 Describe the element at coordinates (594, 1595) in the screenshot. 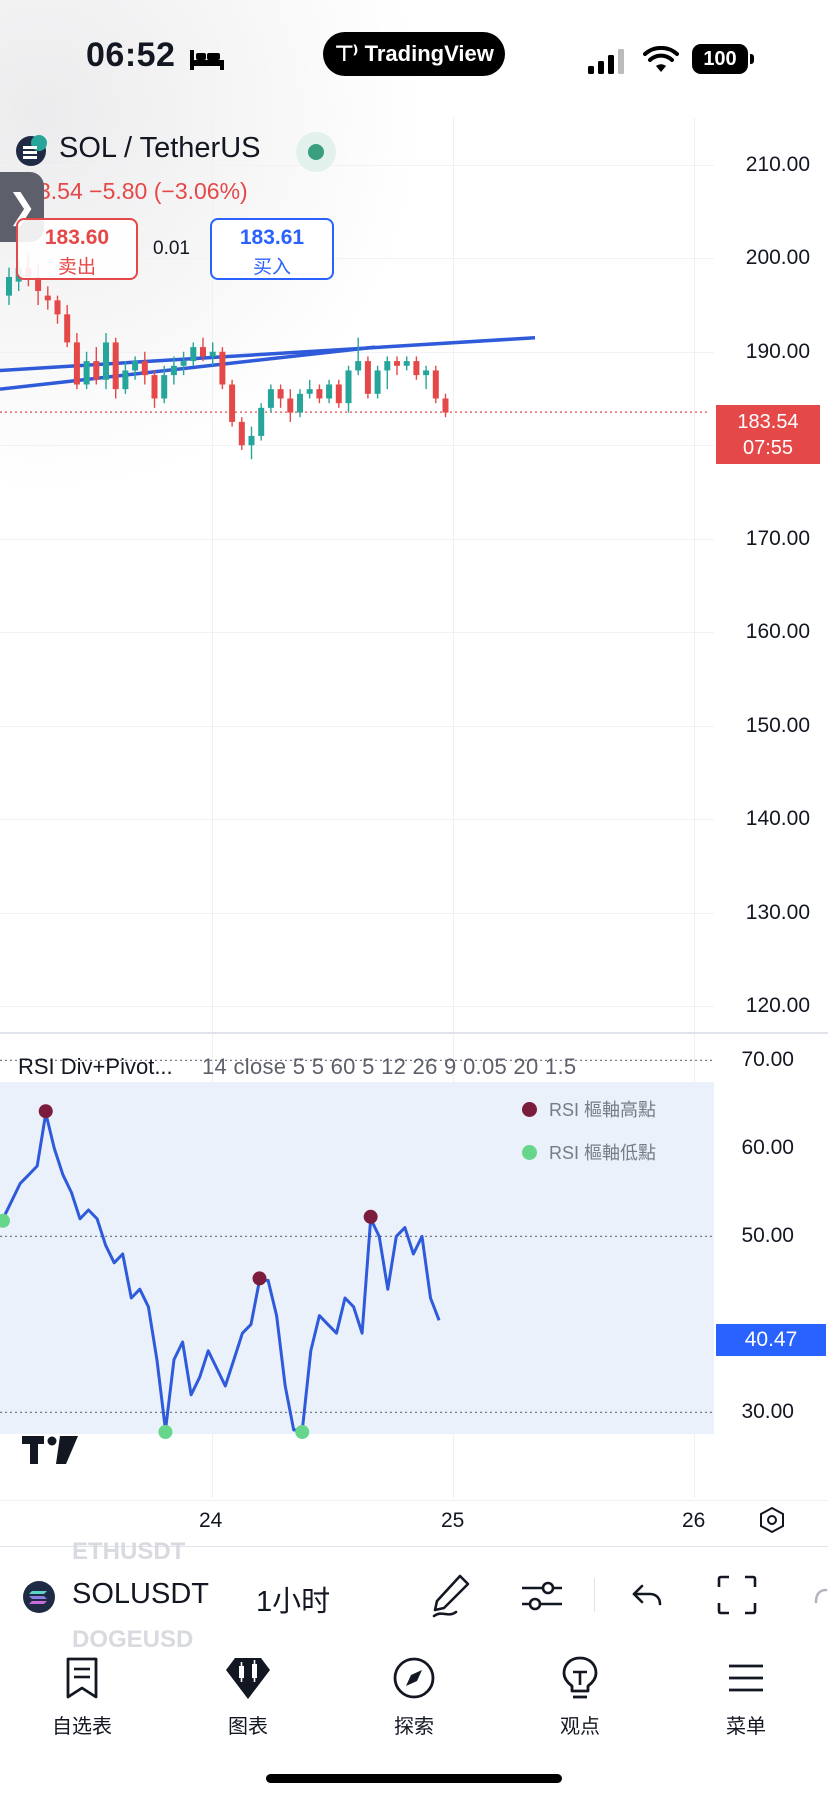

I see `toolbar-divider` at that location.